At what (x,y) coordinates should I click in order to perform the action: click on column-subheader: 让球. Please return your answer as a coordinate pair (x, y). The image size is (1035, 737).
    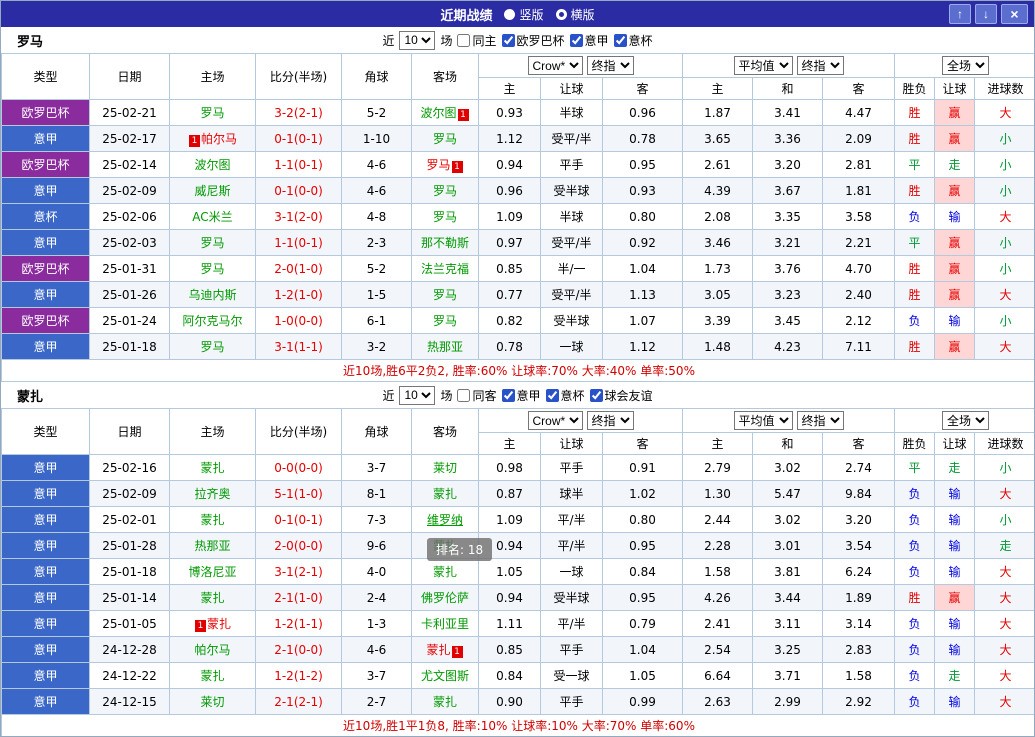
    Looking at the image, I should click on (955, 88).